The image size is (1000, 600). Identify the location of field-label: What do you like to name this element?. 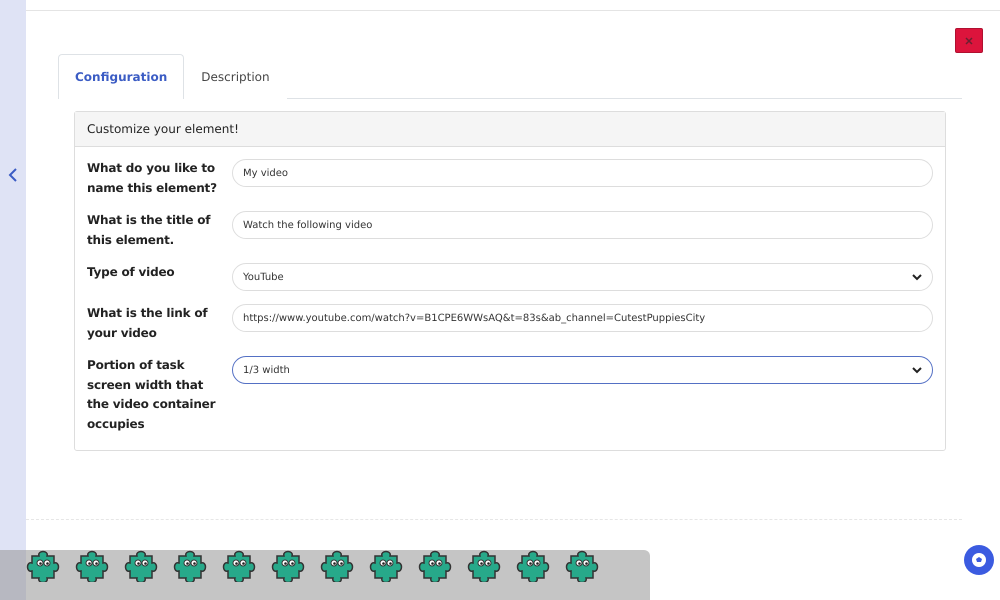
(152, 178).